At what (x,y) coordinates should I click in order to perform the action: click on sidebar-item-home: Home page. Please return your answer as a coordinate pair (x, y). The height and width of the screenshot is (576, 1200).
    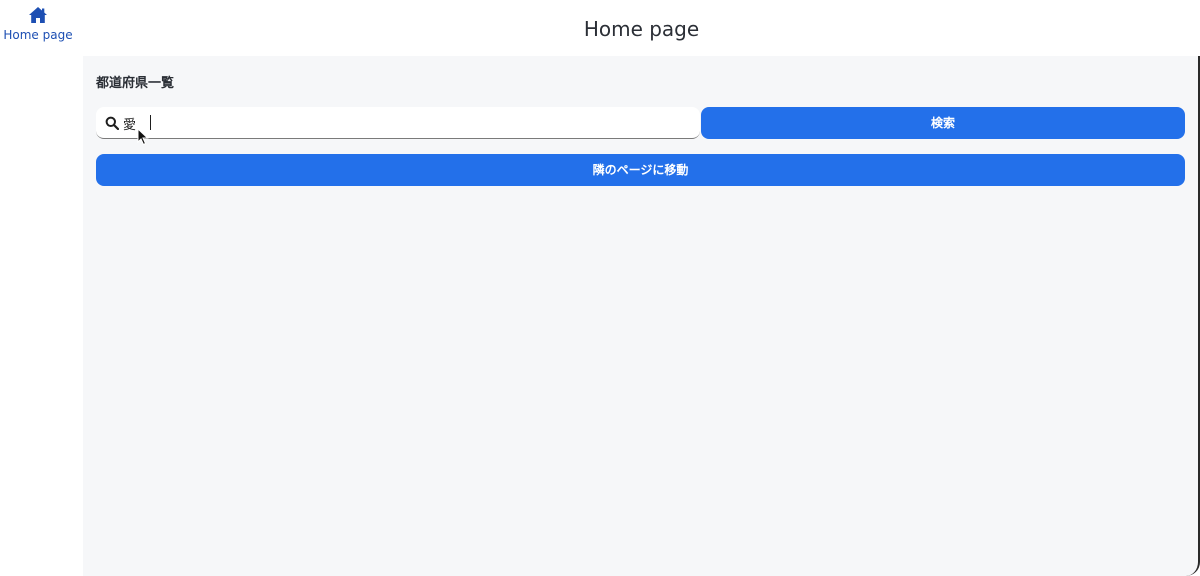
    Looking at the image, I should click on (38, 24).